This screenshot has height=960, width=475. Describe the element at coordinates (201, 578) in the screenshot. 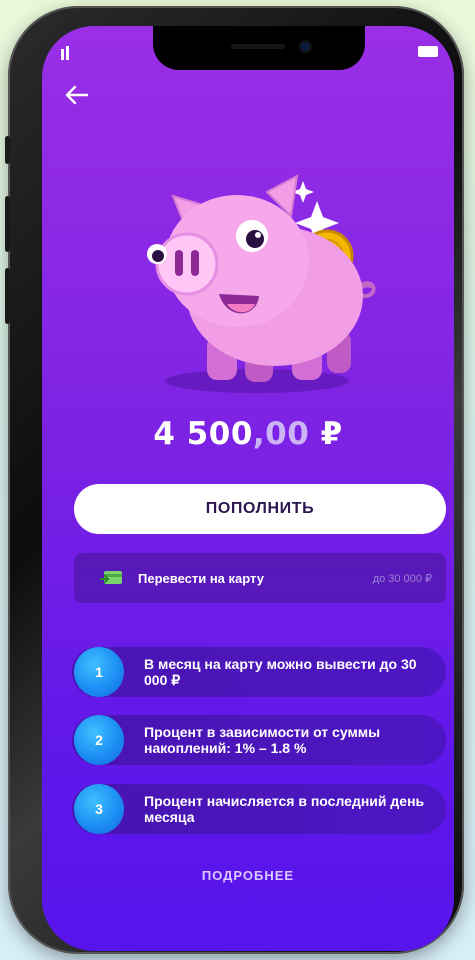

I see `transfer-label: Перевести на карту` at that location.